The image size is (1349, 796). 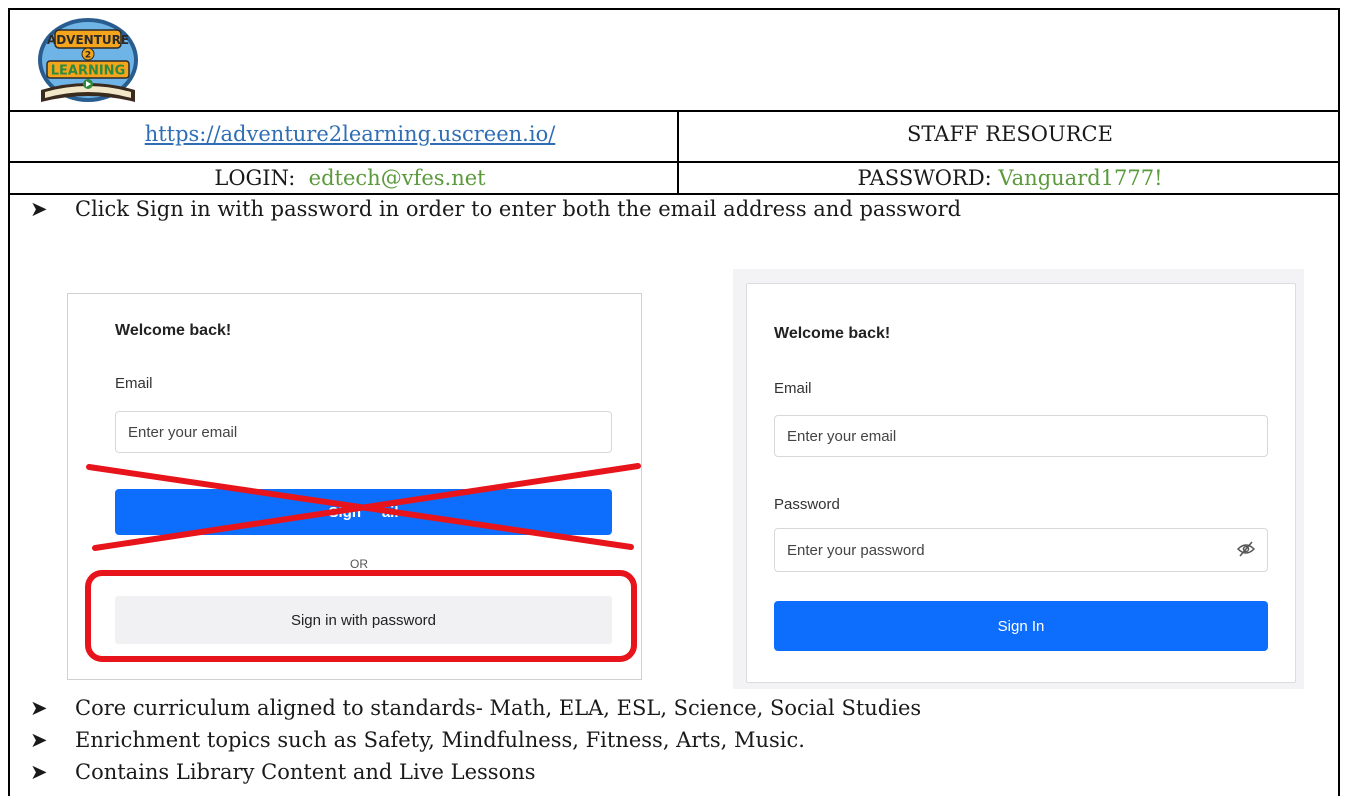 I want to click on password-placeholder: Enter your password, so click(x=856, y=550).